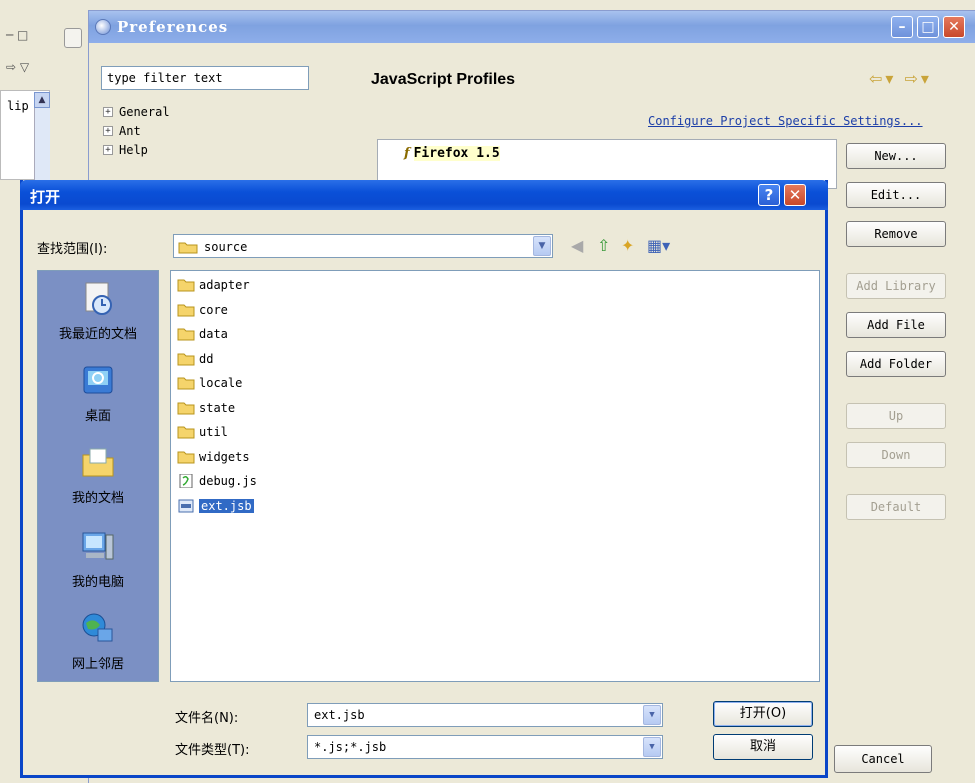 This screenshot has height=783, width=975. I want to click on look-in-combo: source ▼, so click(363, 246).